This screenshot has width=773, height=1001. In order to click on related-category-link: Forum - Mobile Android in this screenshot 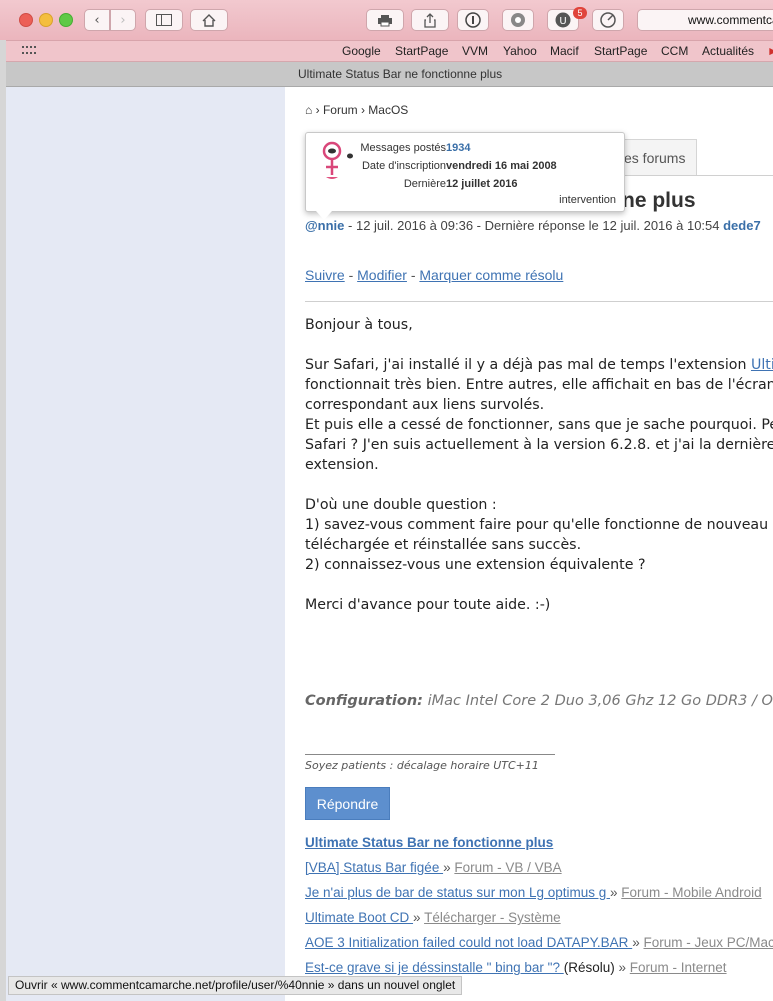, I will do `click(691, 892)`.